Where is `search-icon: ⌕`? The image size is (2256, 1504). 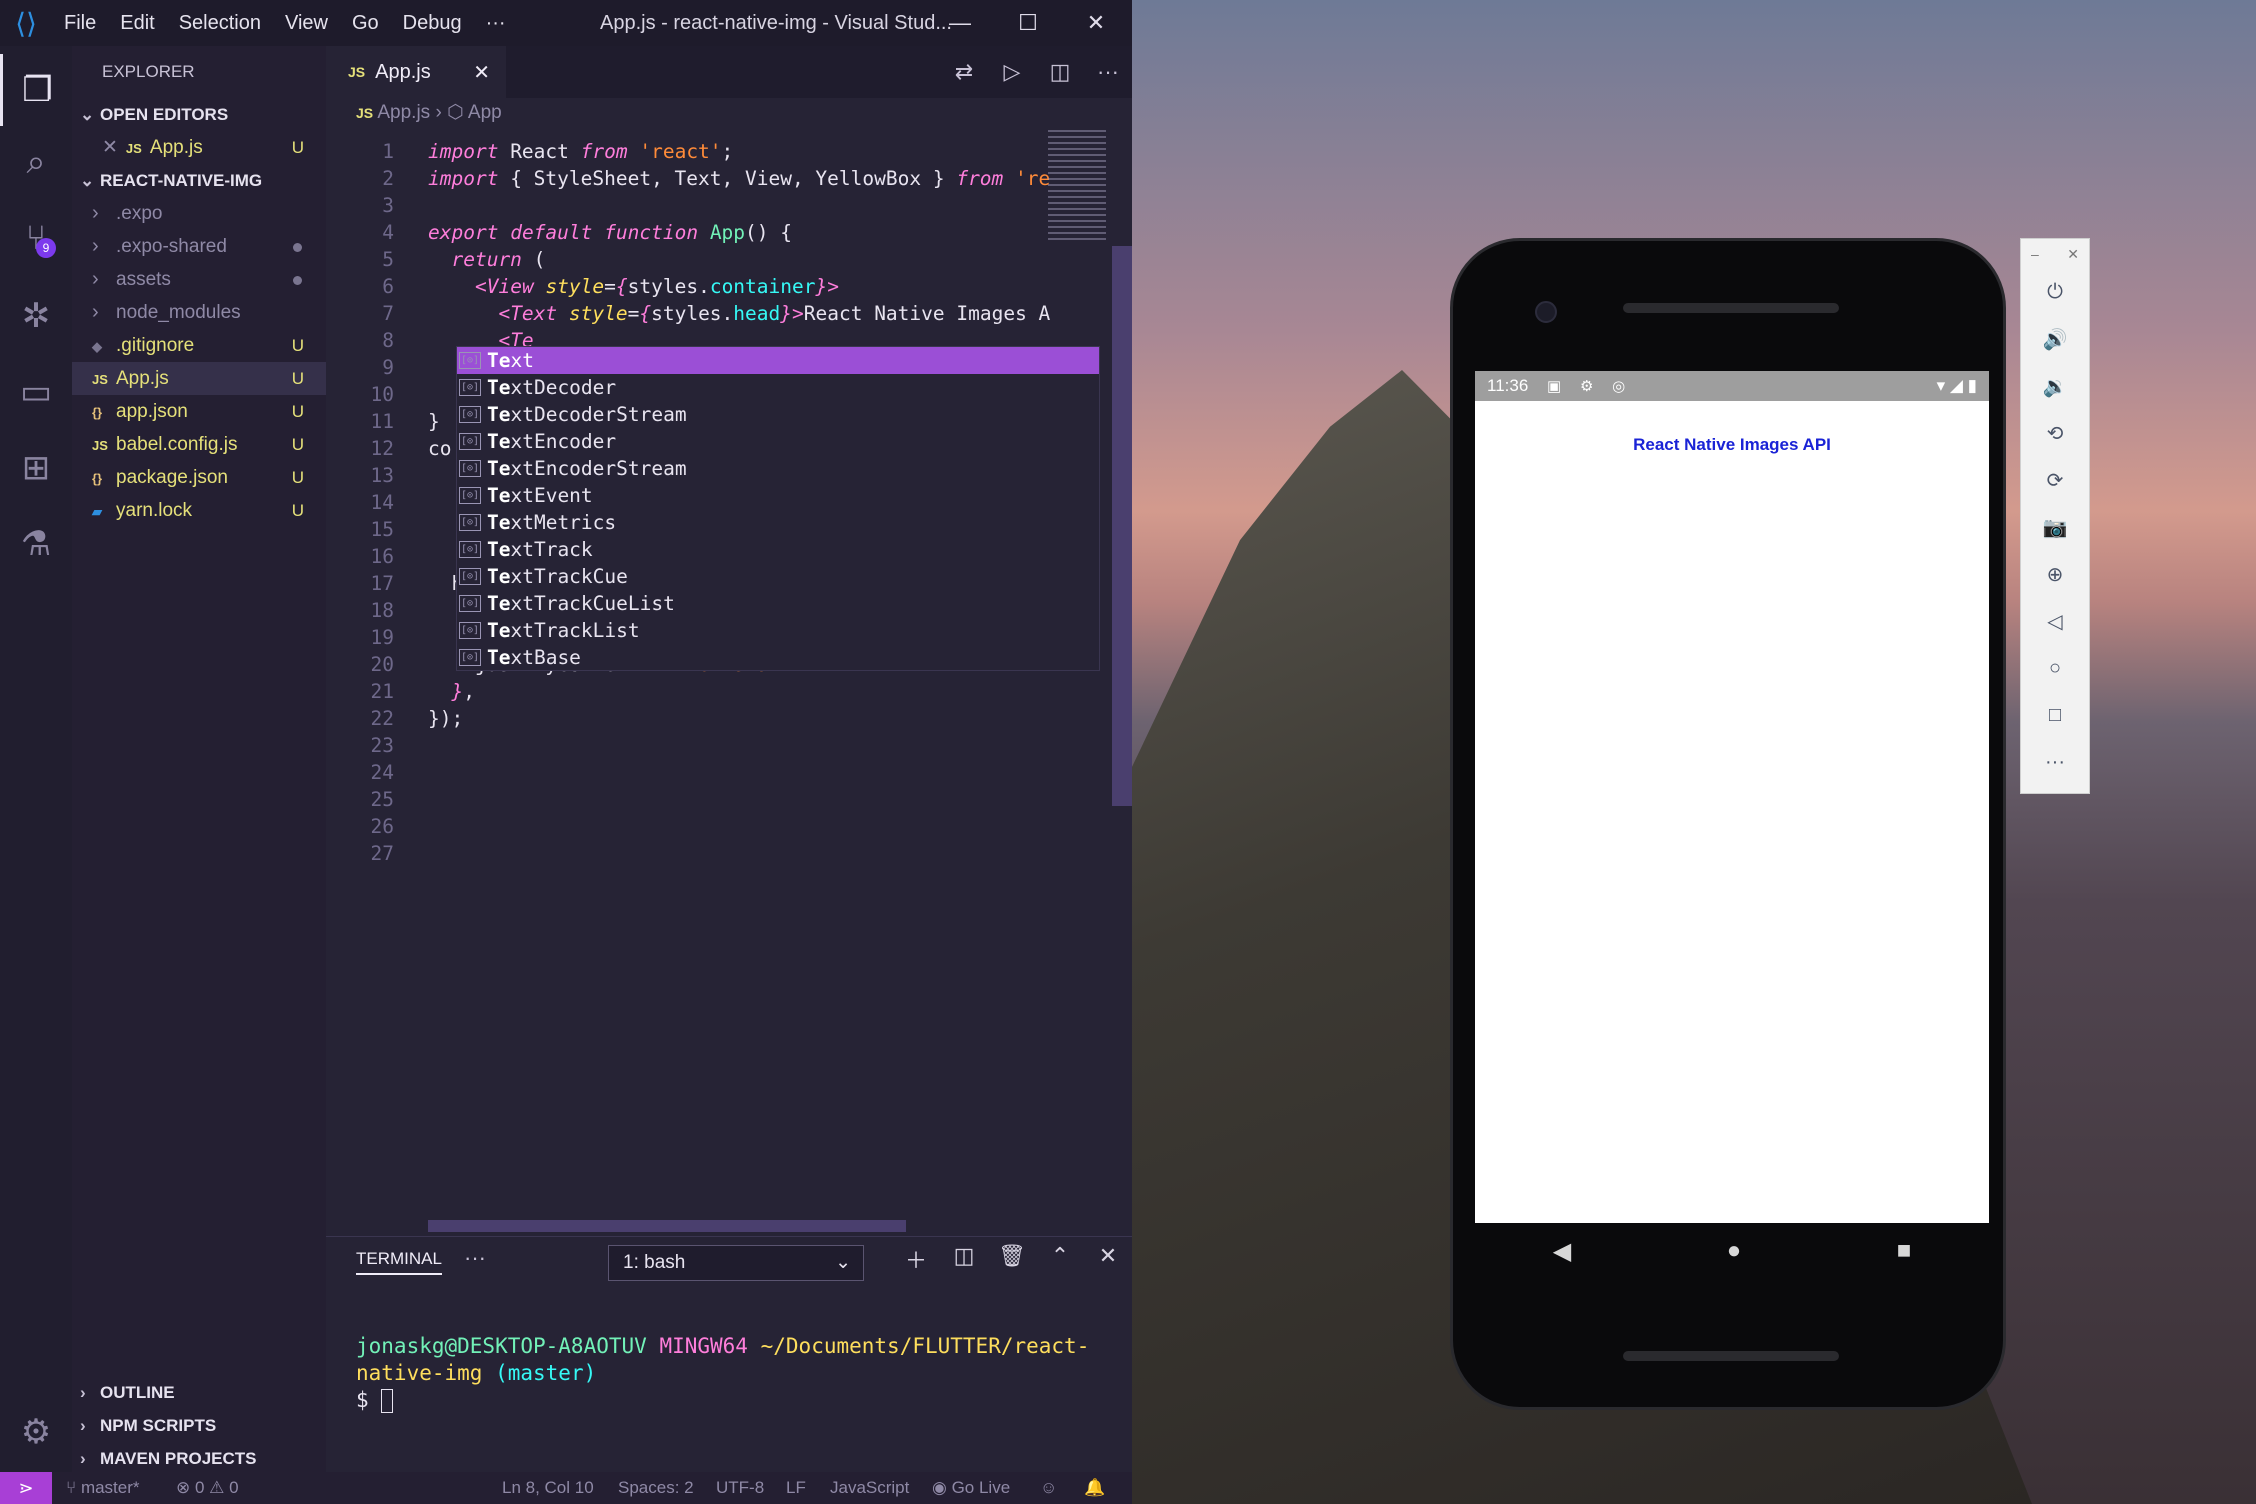 search-icon: ⌕ is located at coordinates (36, 162).